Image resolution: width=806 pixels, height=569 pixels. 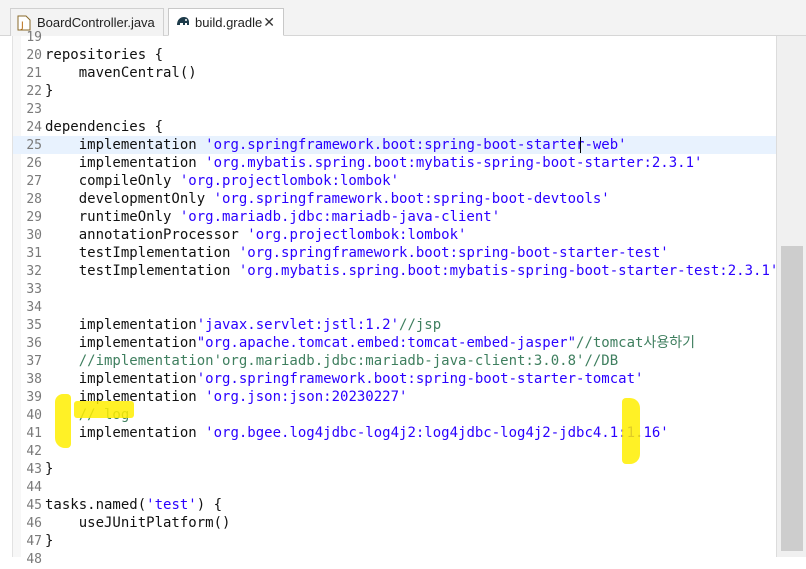 I want to click on code-text: compileOnly 'org.projectlombok:lombok', so click(x=222, y=181).